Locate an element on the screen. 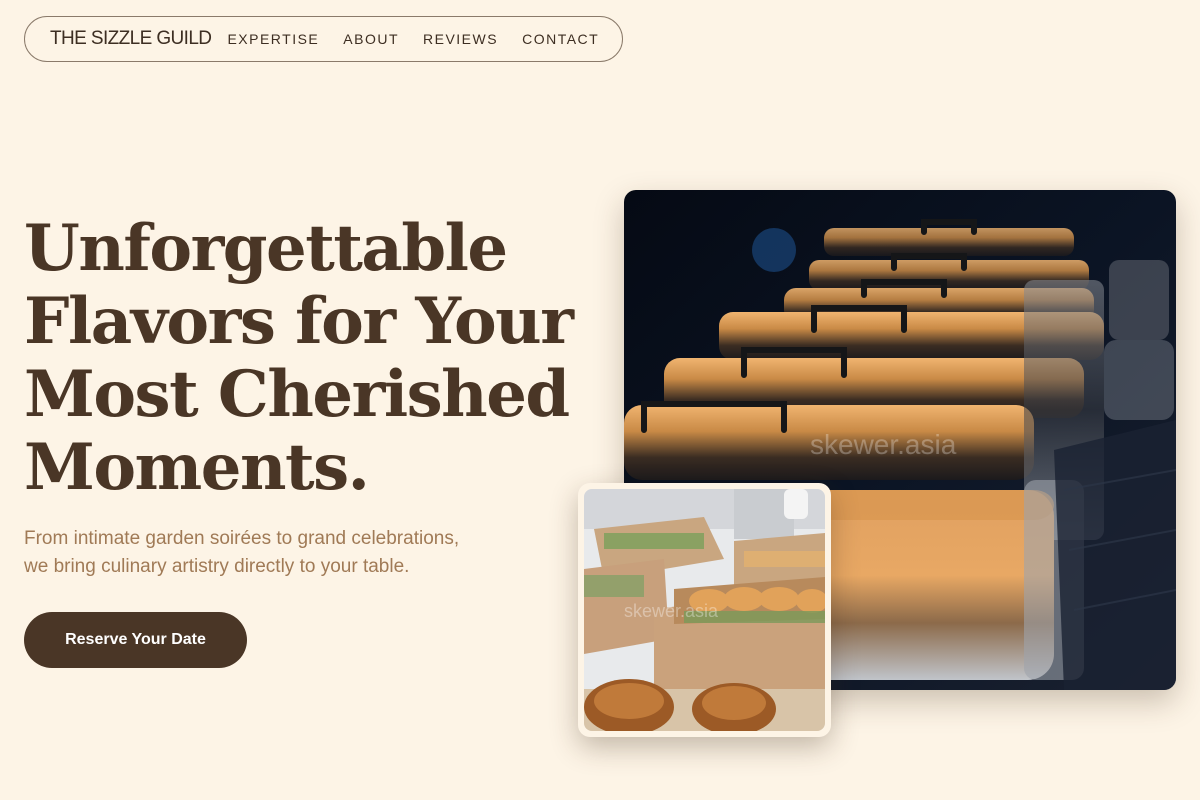 Image resolution: width=1200 pixels, height=800 pixels. nav-links: EXPERTISE ABOUT REVIEWS CONTACT is located at coordinates (425, 39).